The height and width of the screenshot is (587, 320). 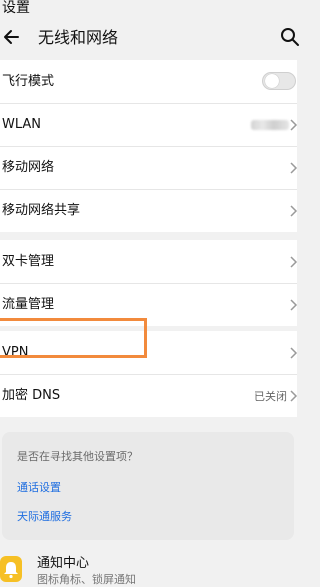 I want to click on bell-icon, so click(x=11, y=570).